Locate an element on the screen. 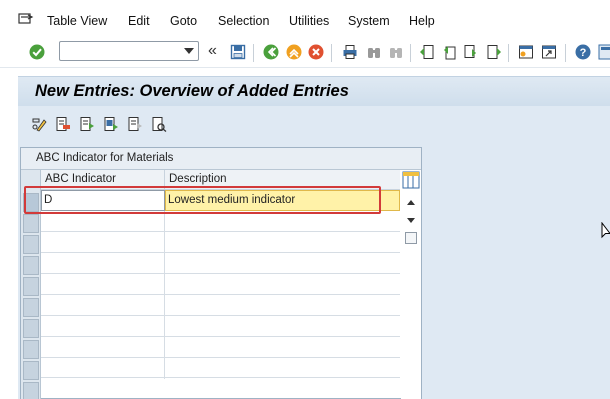 The image size is (610, 399). cancel-icon is located at coordinates (316, 52).